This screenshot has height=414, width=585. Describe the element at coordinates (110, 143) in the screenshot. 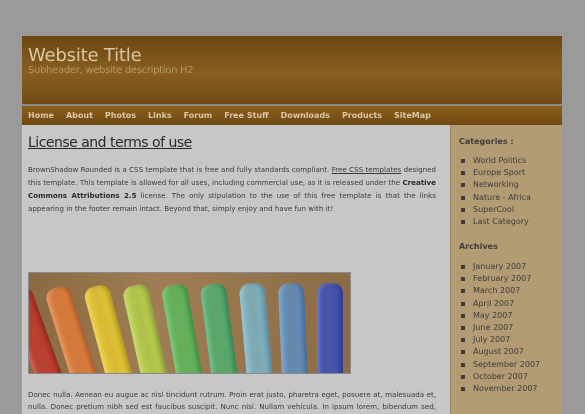

I see `page-heading: License and terms of use` at that location.